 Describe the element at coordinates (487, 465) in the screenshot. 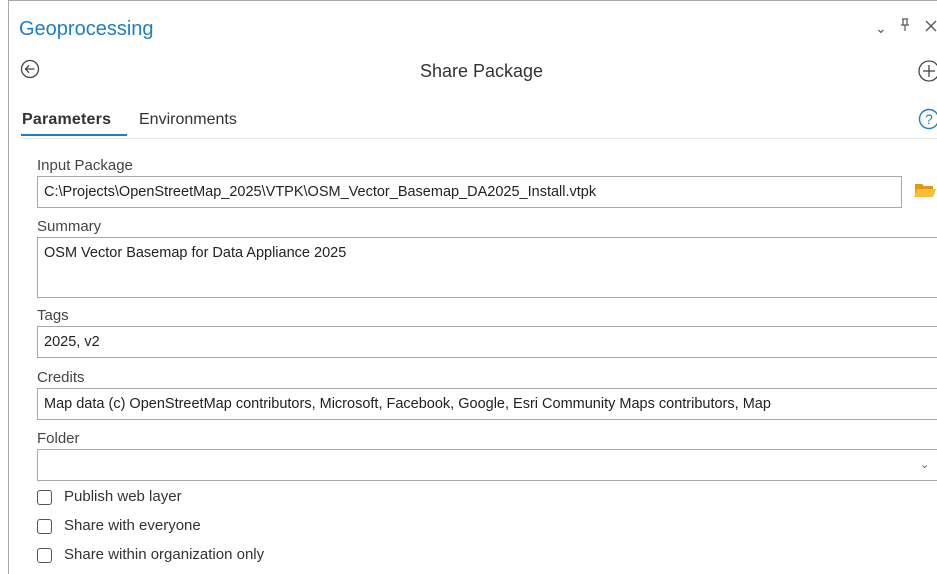

I see `folder-select` at that location.